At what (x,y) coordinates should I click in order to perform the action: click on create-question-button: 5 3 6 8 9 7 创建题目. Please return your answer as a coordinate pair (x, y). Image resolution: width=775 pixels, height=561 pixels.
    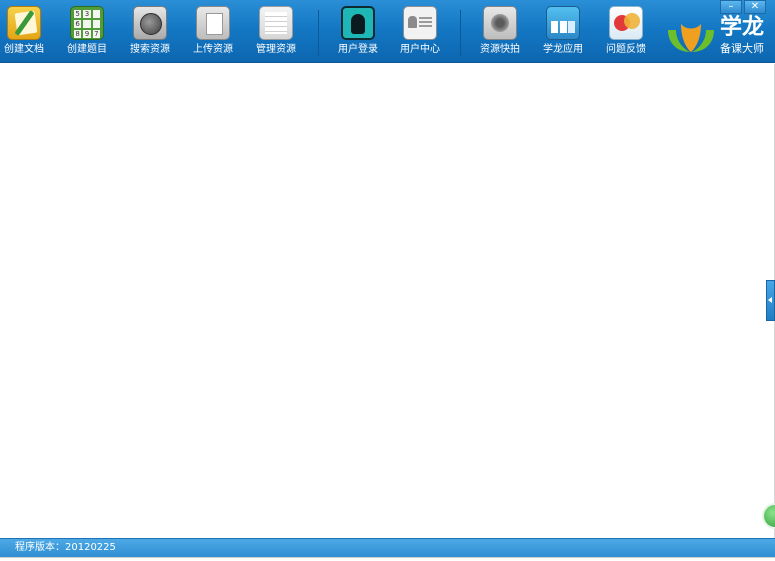
    Looking at the image, I should click on (87, 32).